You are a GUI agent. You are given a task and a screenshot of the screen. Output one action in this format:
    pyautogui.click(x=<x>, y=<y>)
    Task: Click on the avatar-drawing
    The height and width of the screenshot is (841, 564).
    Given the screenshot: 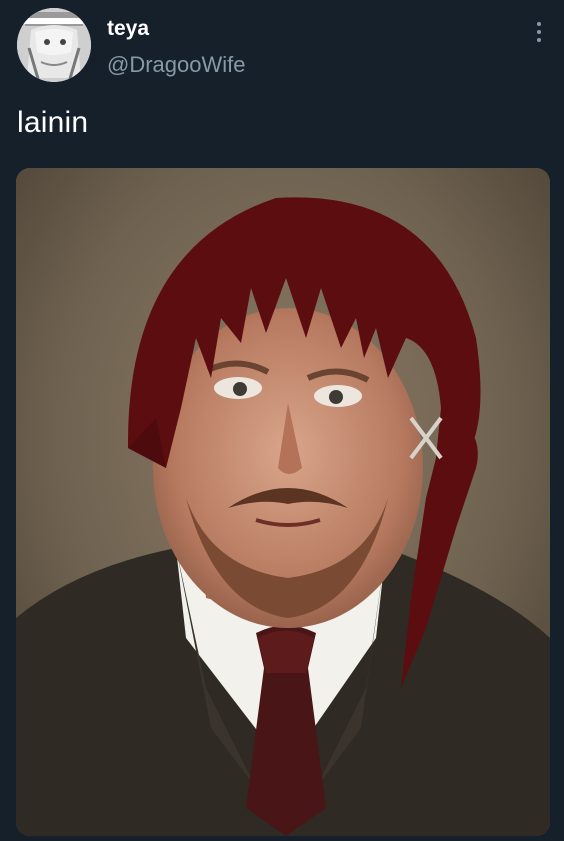 What is the action you would take?
    pyautogui.click(x=54, y=45)
    